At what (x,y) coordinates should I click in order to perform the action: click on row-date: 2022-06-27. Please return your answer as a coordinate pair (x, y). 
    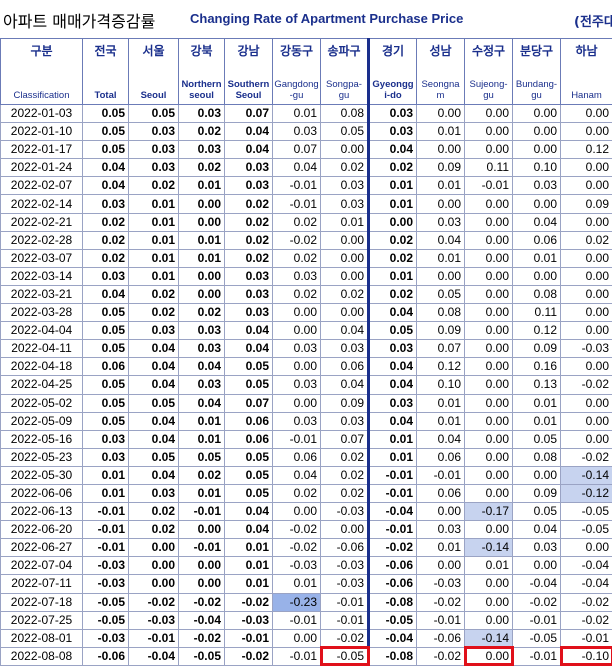
    Looking at the image, I should click on (41, 548).